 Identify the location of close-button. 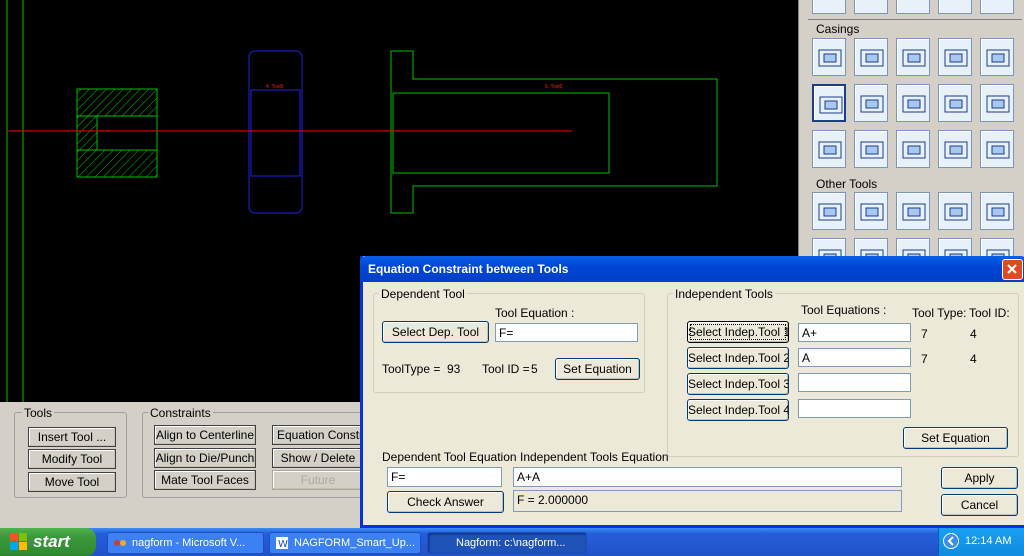
(1012, 269).